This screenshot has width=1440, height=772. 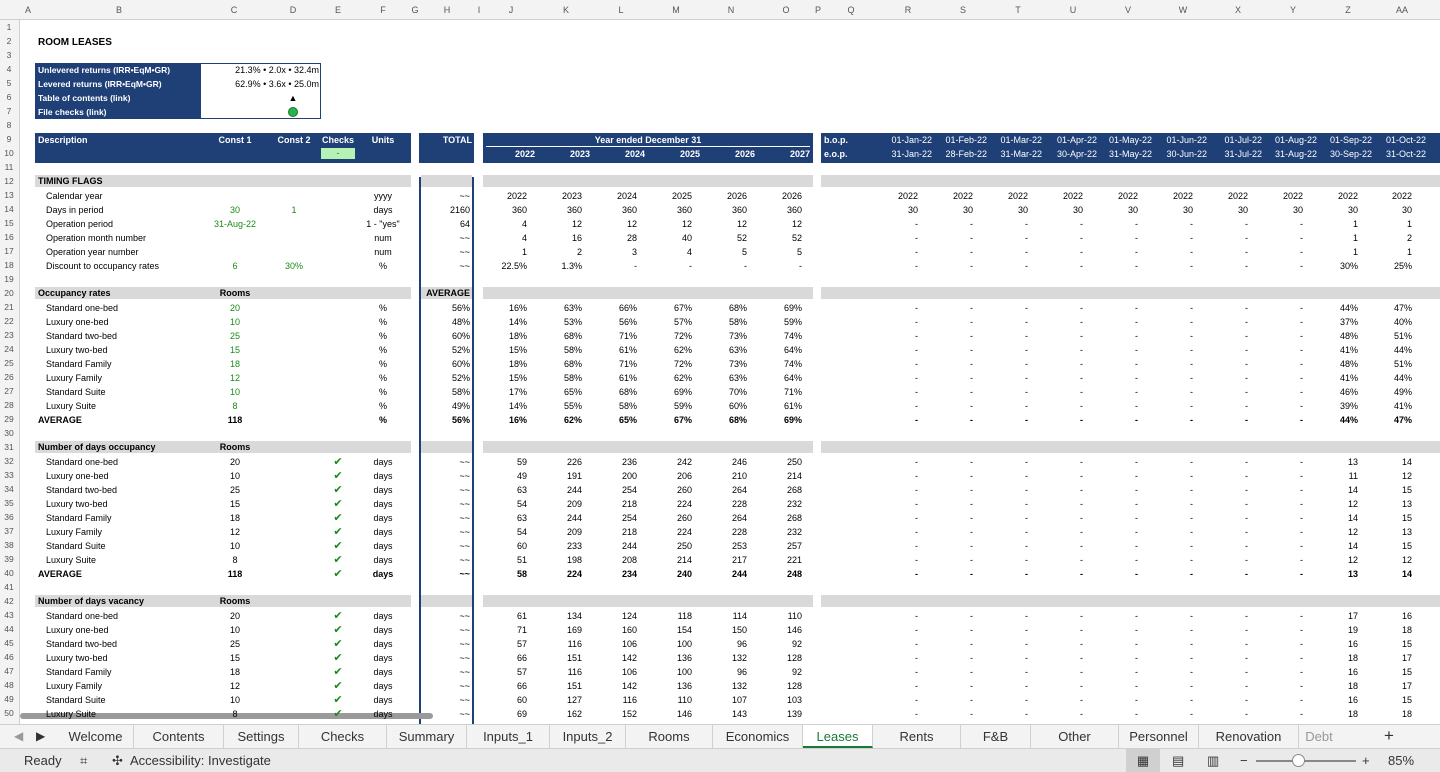 I want to click on page-break-icon: ▥, so click(x=1213, y=761).